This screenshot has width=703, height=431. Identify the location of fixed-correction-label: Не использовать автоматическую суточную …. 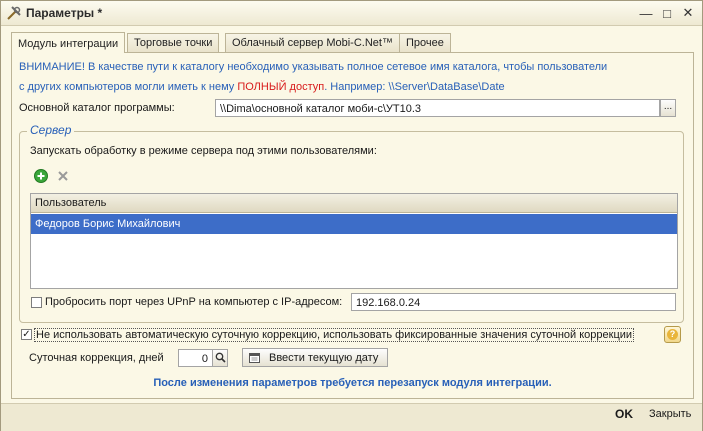
(334, 335).